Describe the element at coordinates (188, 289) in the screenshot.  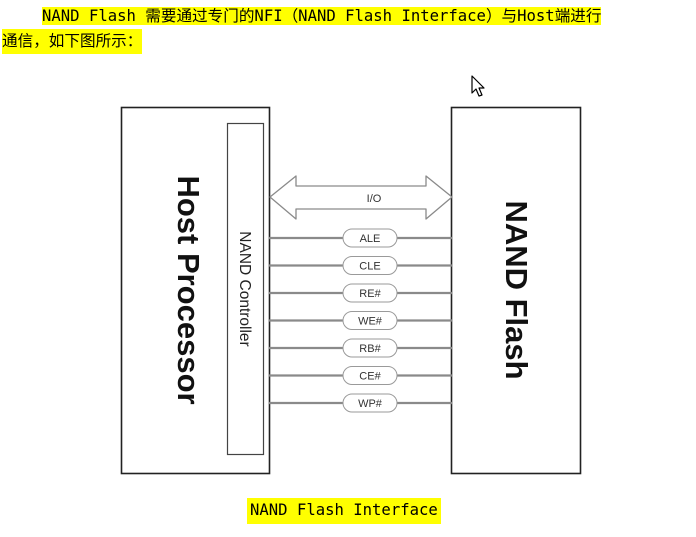
I see `host-processor-label: Host Processor` at that location.